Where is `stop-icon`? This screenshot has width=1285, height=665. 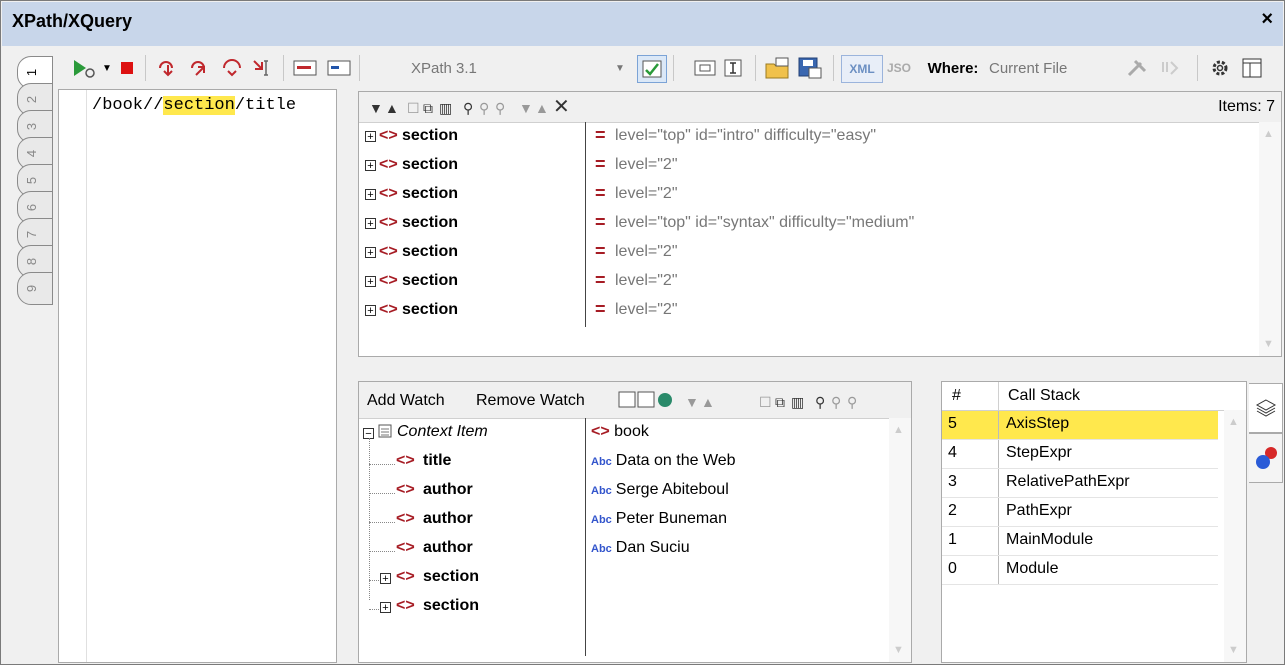 stop-icon is located at coordinates (127, 68).